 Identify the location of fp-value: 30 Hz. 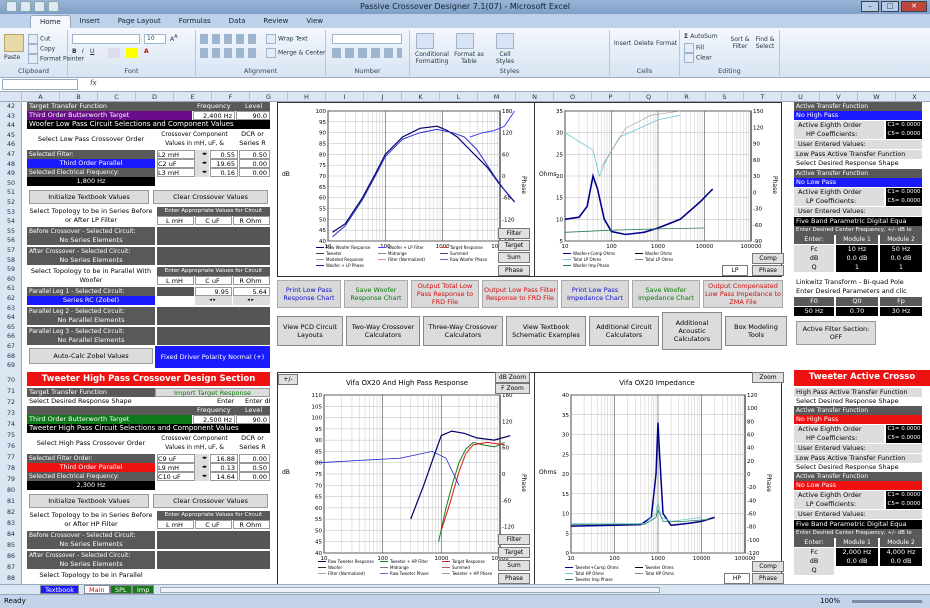
(901, 311).